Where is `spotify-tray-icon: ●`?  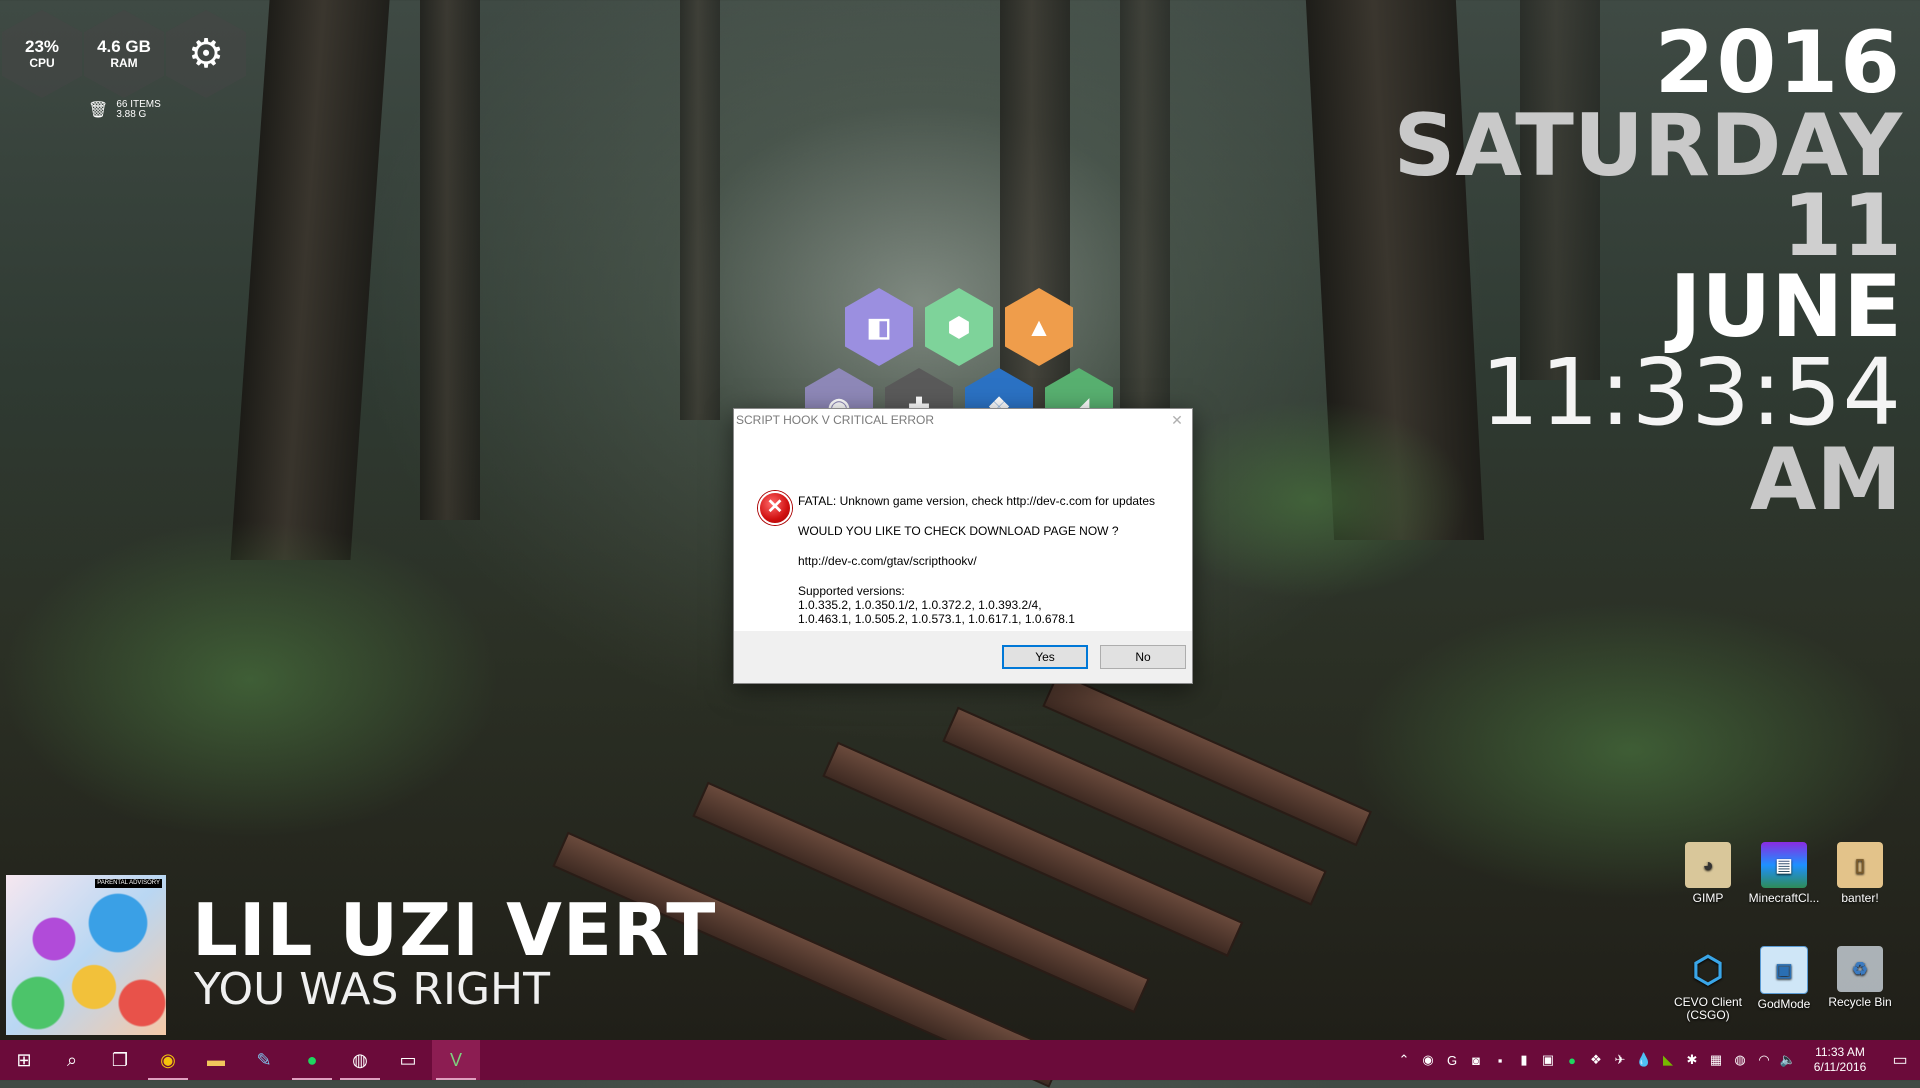
spotify-tray-icon: ● is located at coordinates (1572, 1060).